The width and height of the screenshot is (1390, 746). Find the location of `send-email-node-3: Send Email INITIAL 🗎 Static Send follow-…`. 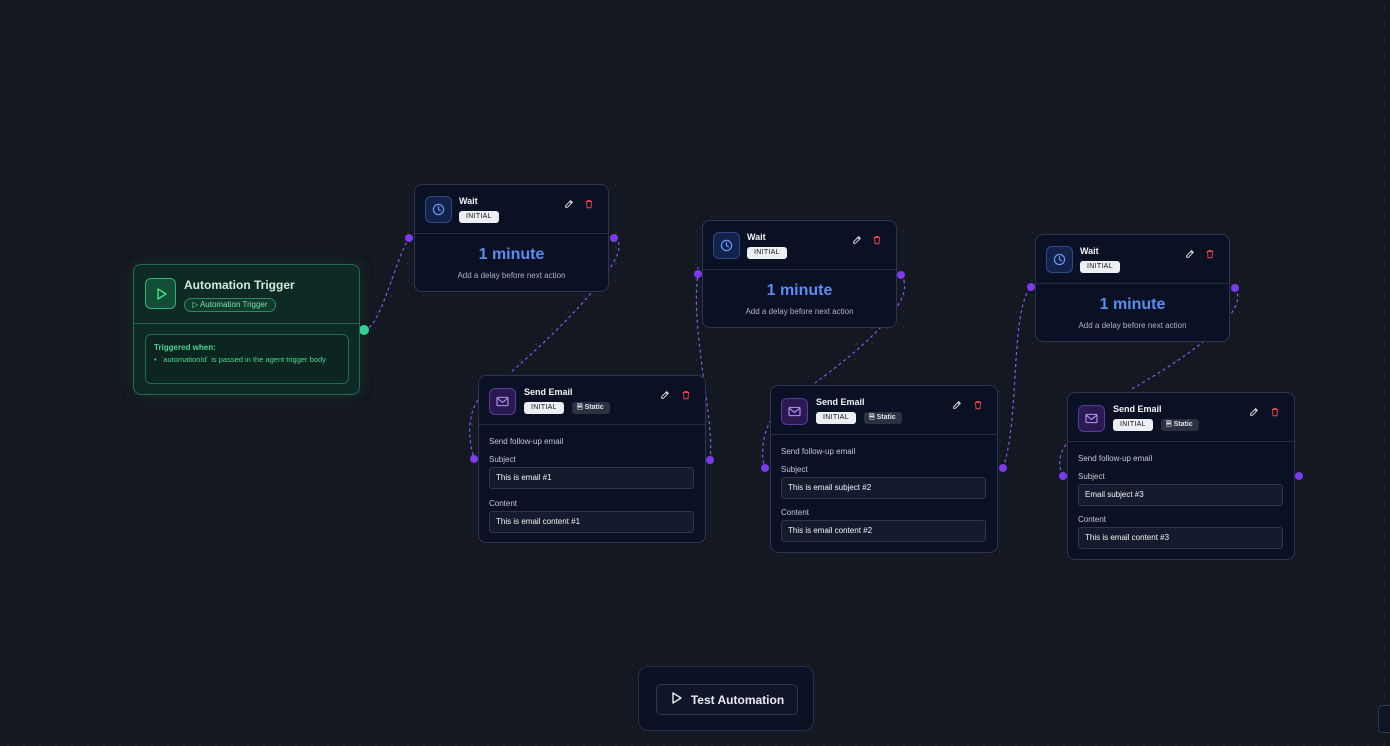

send-email-node-3: Send Email INITIAL 🗎 Static Send follow-… is located at coordinates (1181, 476).